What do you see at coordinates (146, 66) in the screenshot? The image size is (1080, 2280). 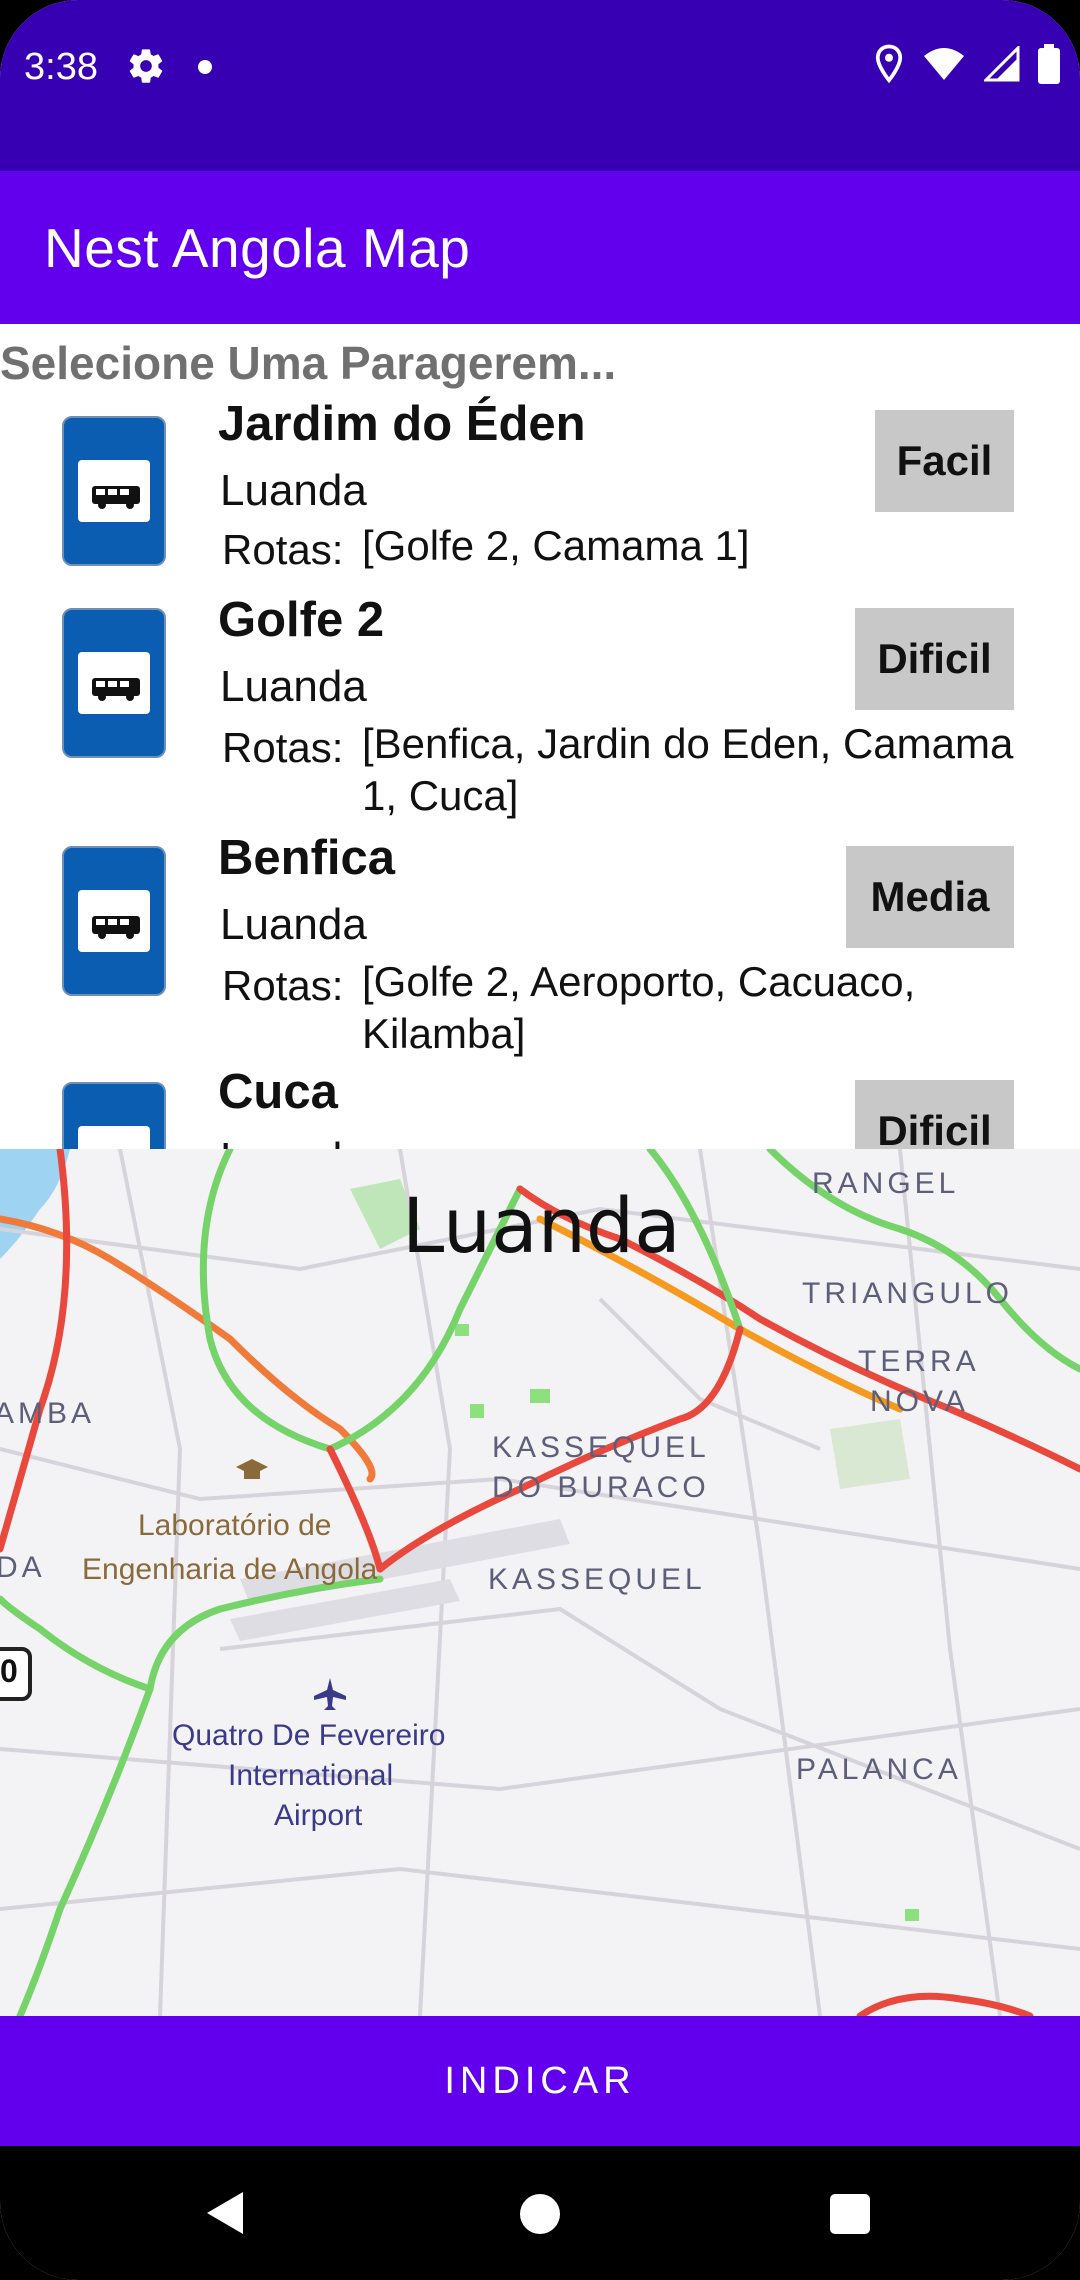 I see `settings-gear-icon` at bounding box center [146, 66].